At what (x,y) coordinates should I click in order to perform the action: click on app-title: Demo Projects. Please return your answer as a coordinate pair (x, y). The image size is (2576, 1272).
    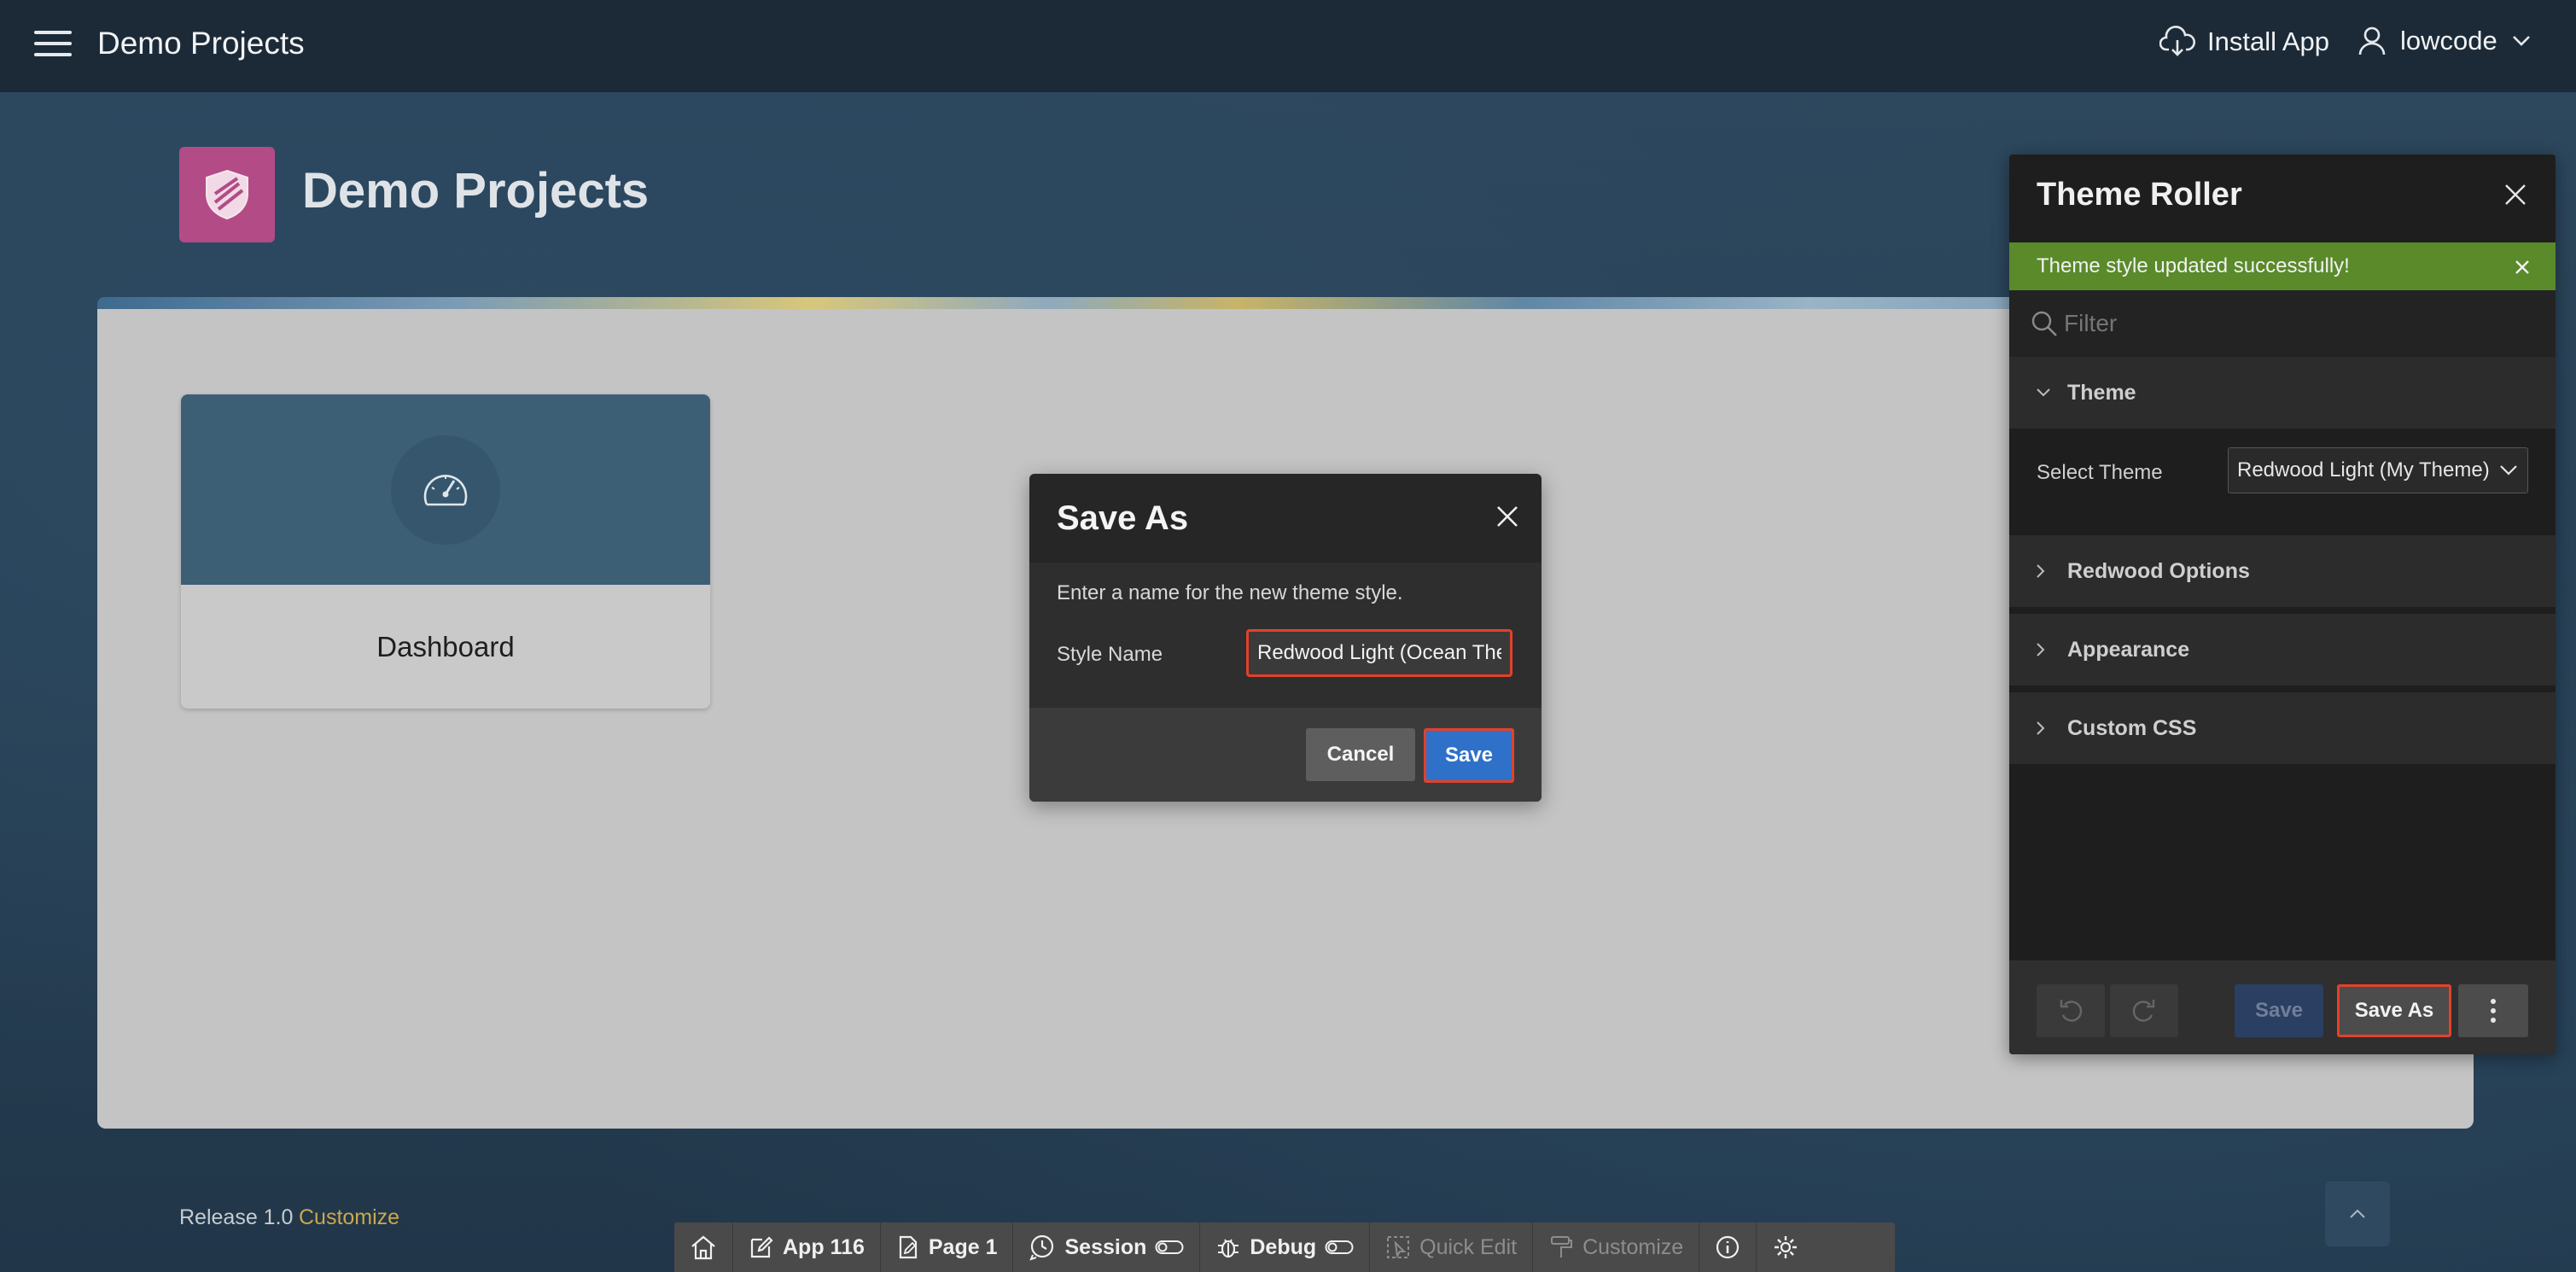
    Looking at the image, I should click on (201, 43).